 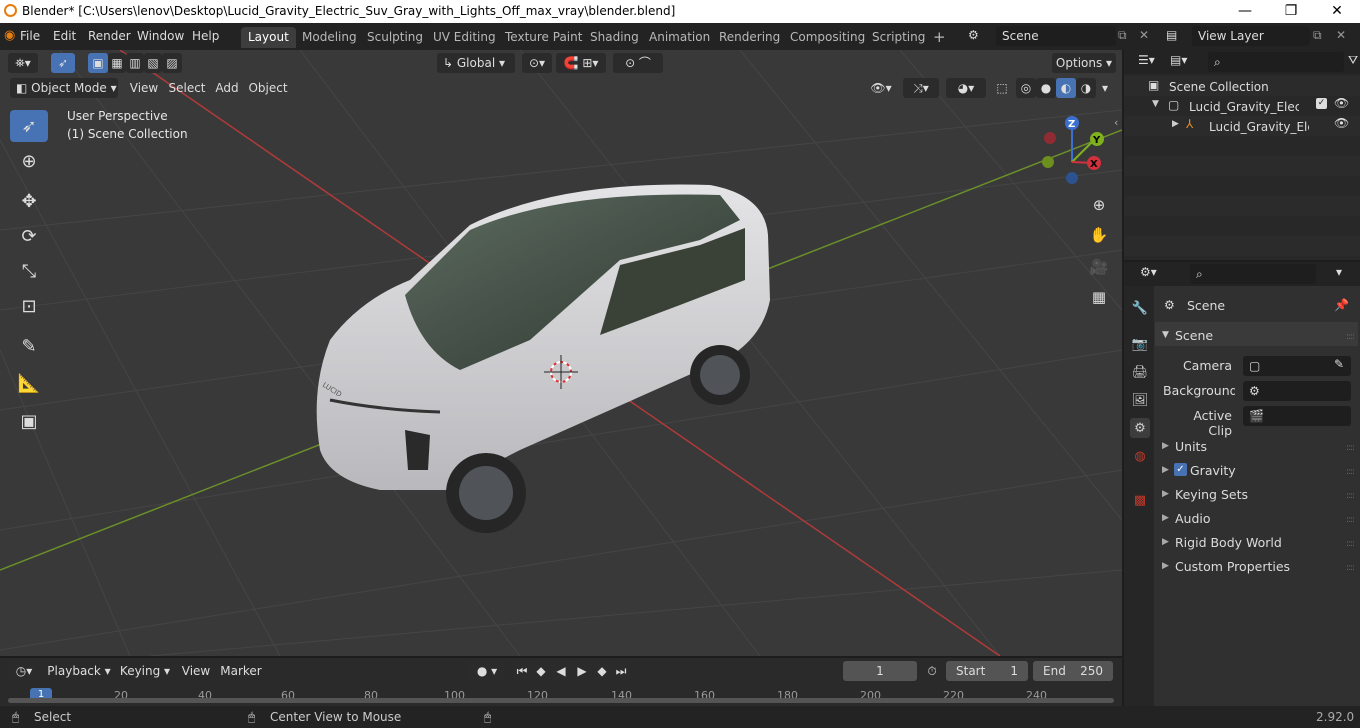 I want to click on background-field: ⚙, so click(x=1297, y=391).